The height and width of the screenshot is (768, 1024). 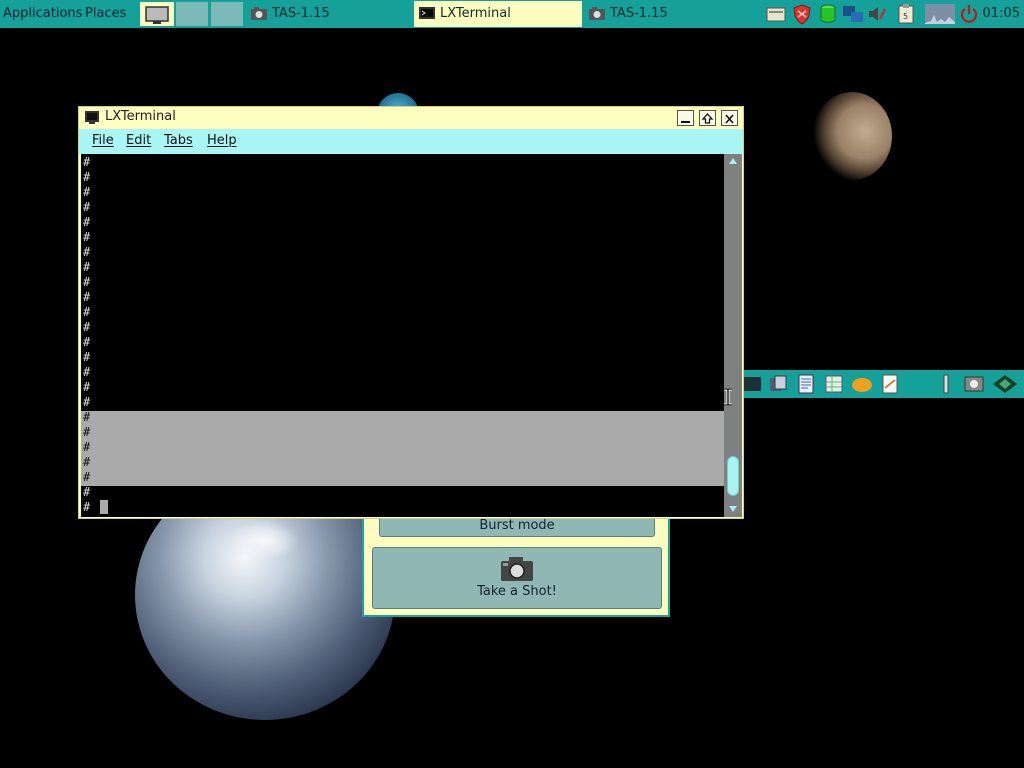 What do you see at coordinates (138, 140) in the screenshot?
I see `menu-edit: Edit` at bounding box center [138, 140].